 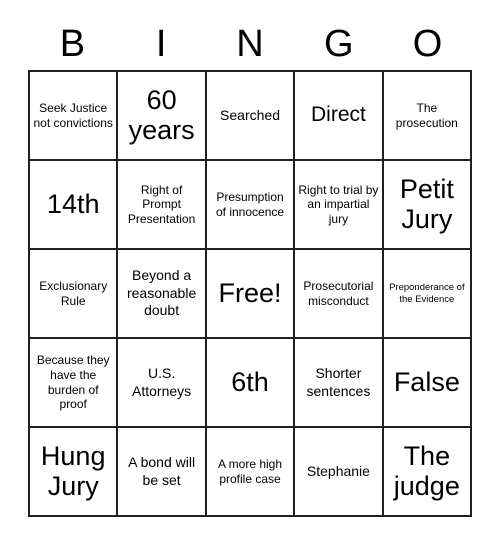 I want to click on bingo-cell-label: A bond will be set, so click(x=162, y=471).